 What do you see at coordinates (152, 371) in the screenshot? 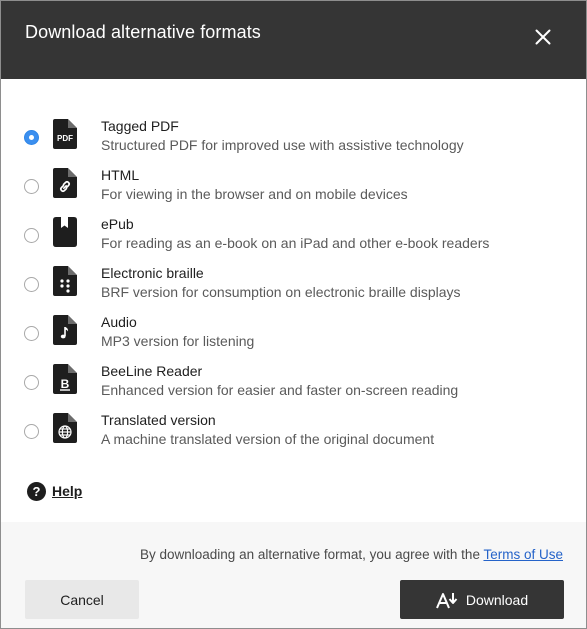
I see `format-title: BeeLine Reader` at bounding box center [152, 371].